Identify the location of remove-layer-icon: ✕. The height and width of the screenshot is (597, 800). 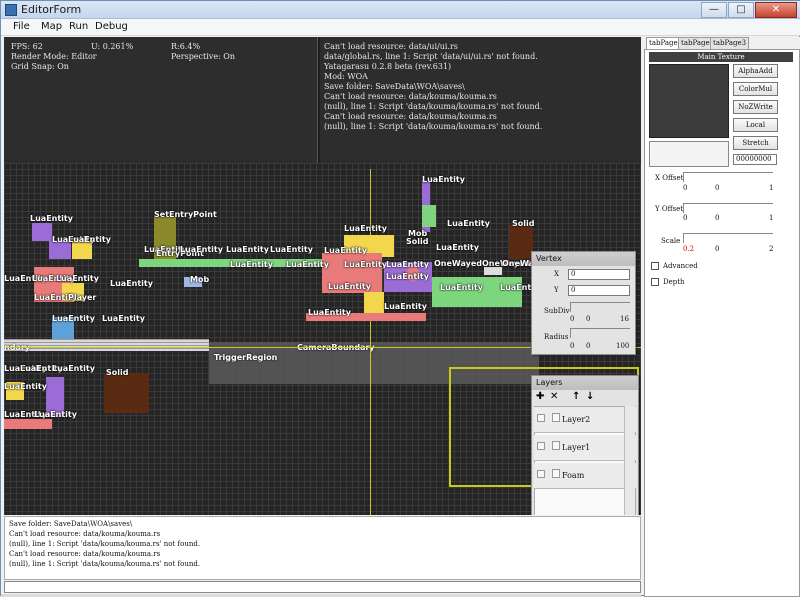
(554, 396).